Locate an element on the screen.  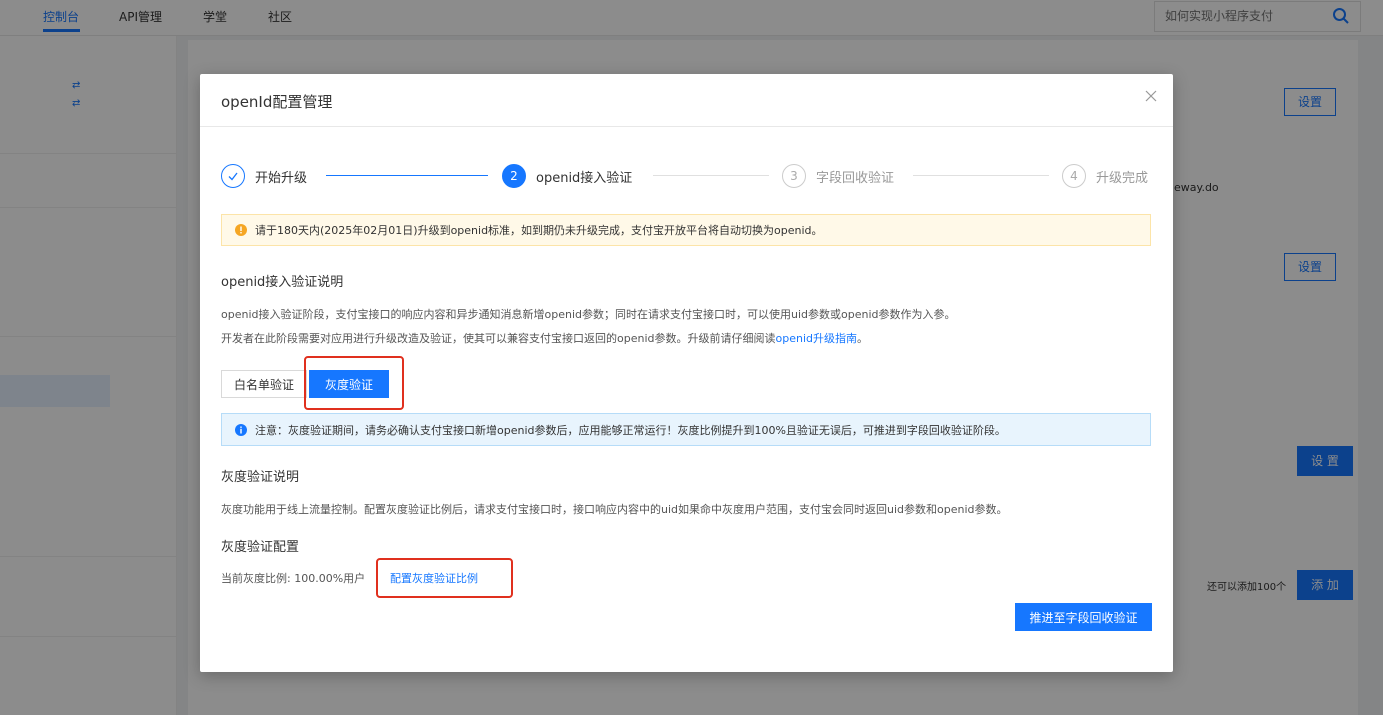
step-number: 3 is located at coordinates (794, 176).